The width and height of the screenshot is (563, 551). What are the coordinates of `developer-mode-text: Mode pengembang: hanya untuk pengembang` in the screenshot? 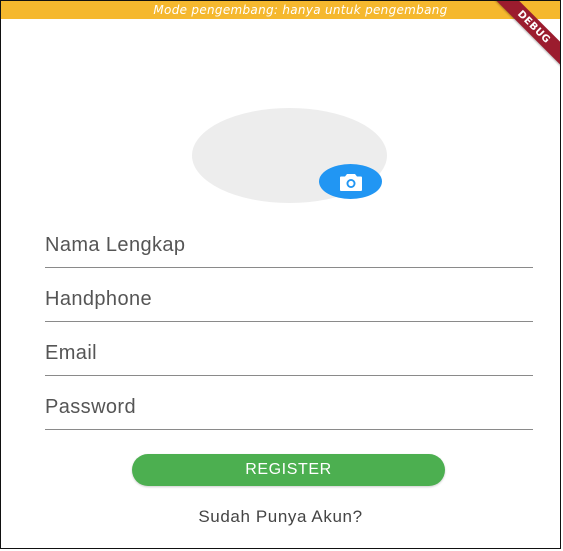 It's located at (300, 10).